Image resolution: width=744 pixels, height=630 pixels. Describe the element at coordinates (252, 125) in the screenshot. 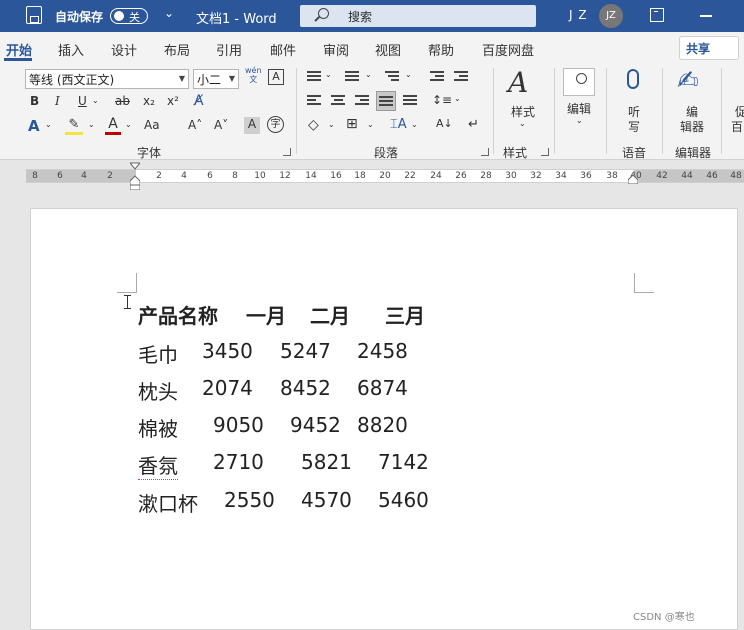

I see `character-shading-button: A` at that location.